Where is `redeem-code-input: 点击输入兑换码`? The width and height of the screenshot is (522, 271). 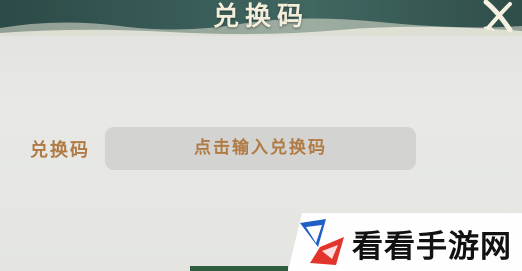
redeem-code-input: 点击输入兑换码 is located at coordinates (260, 148).